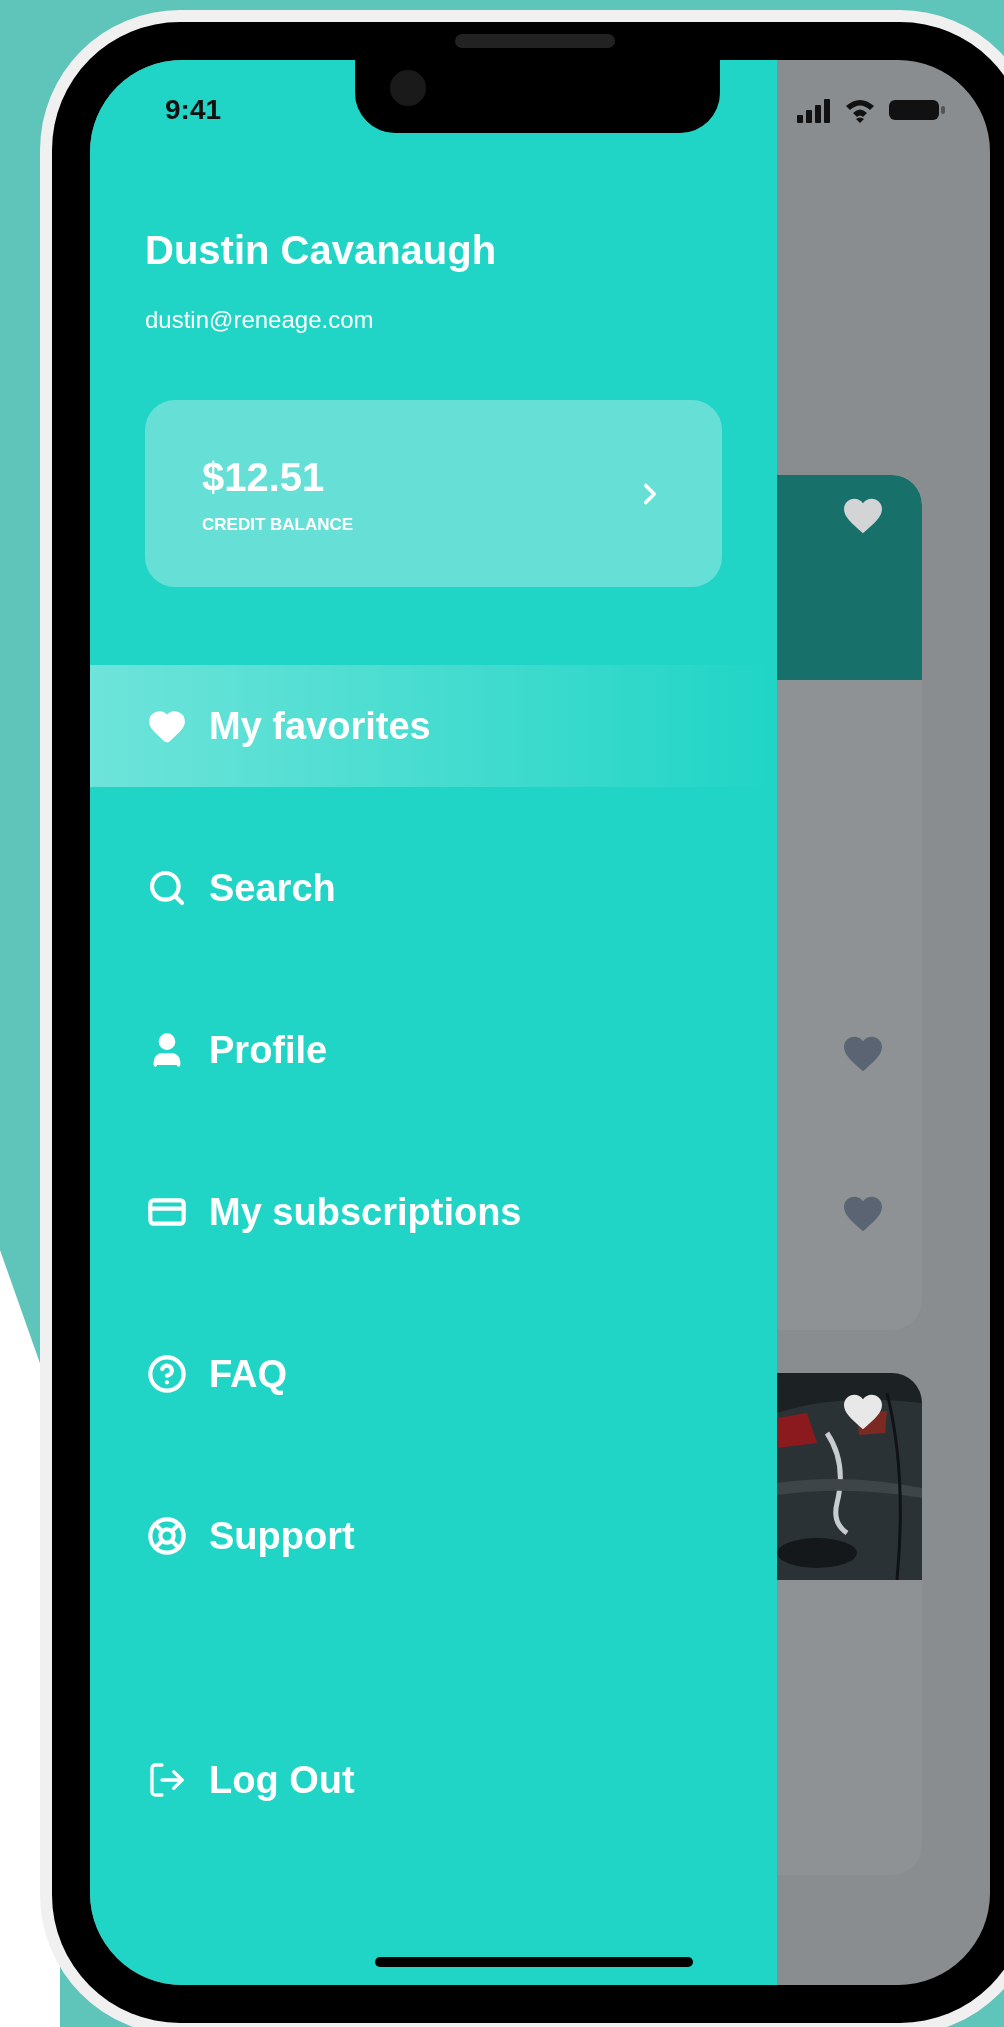 Image resolution: width=1004 pixels, height=2027 pixels. I want to click on menu-item: Support, so click(433, 1536).